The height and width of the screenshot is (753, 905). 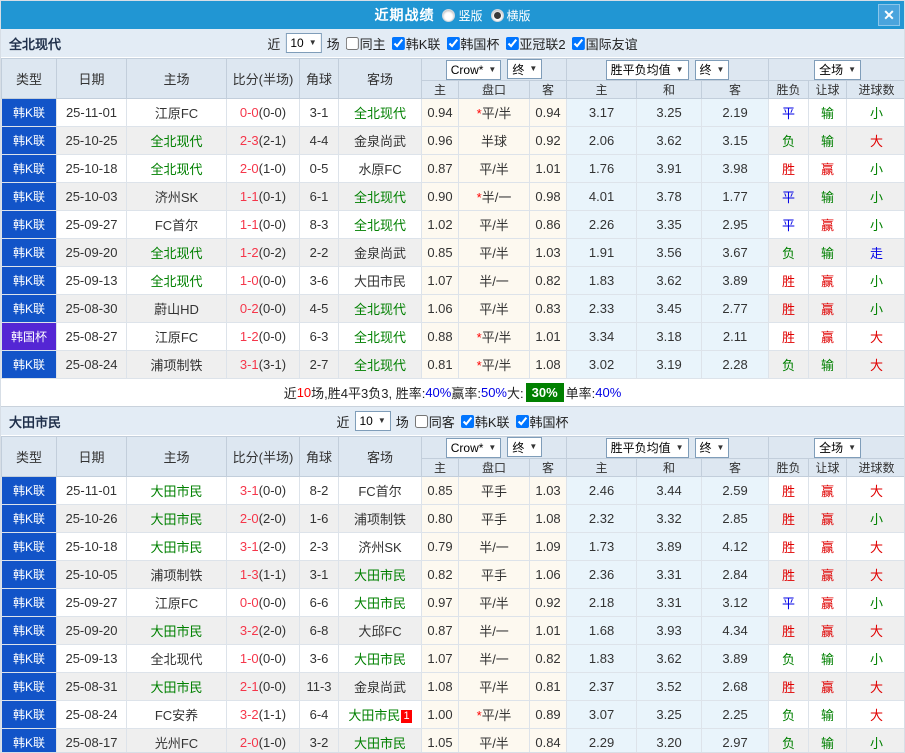 I want to click on handicap-cell: 半/一, so click(x=494, y=630).